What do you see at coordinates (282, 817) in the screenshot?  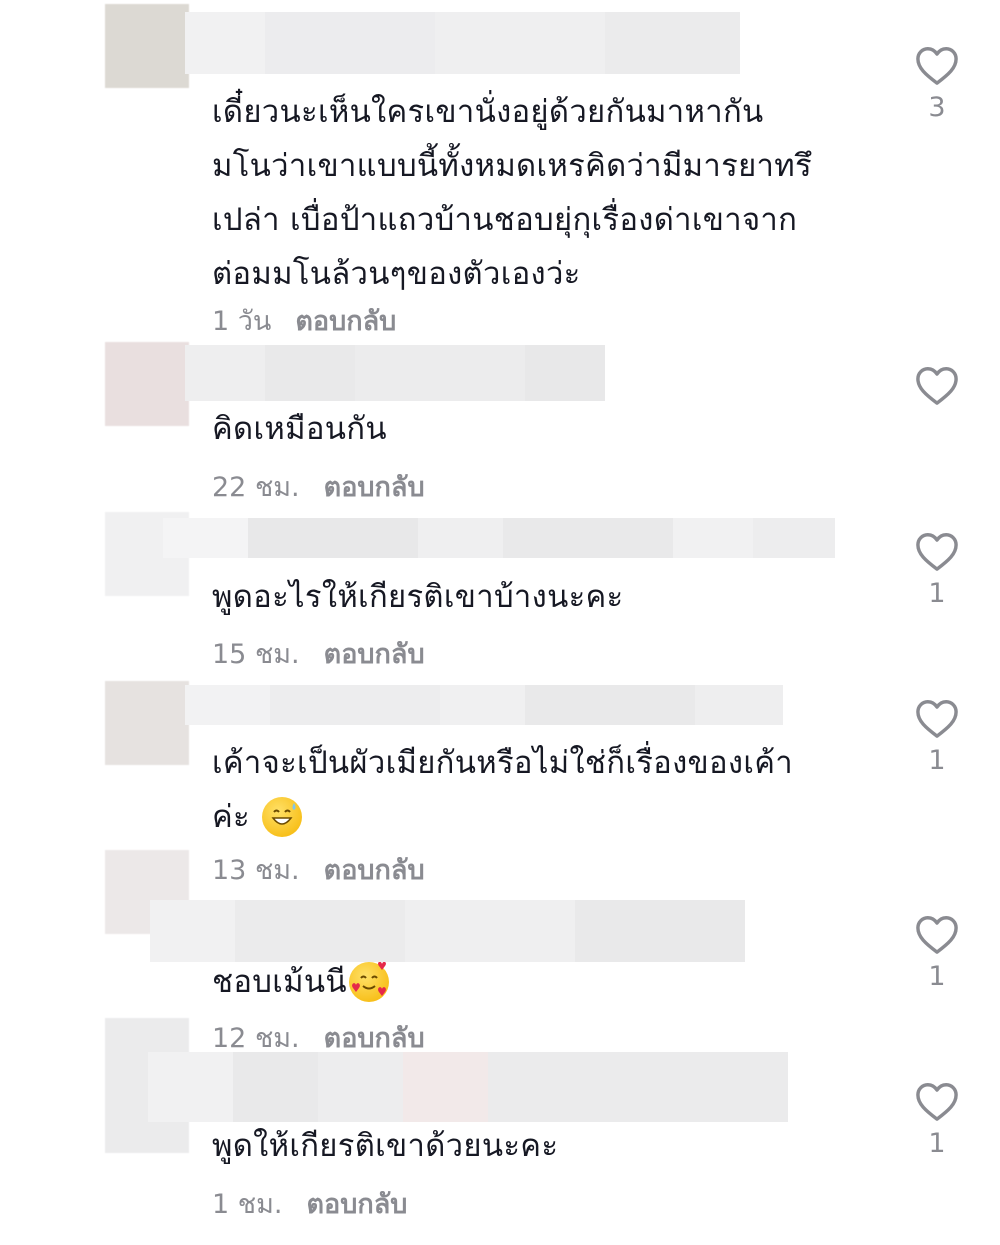 I see `grinning-sweat-emoji` at bounding box center [282, 817].